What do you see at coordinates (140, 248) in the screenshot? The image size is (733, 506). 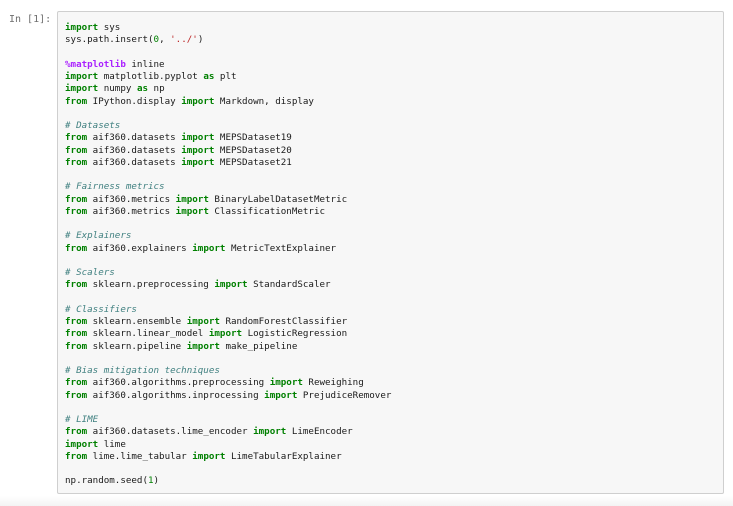 I see `code-token: aif360.explainers` at bounding box center [140, 248].